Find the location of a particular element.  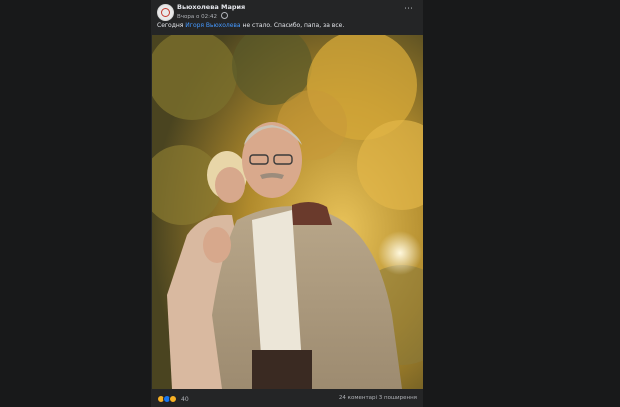

post-stats: 24 коментарі 3 поширення is located at coordinates (378, 398).